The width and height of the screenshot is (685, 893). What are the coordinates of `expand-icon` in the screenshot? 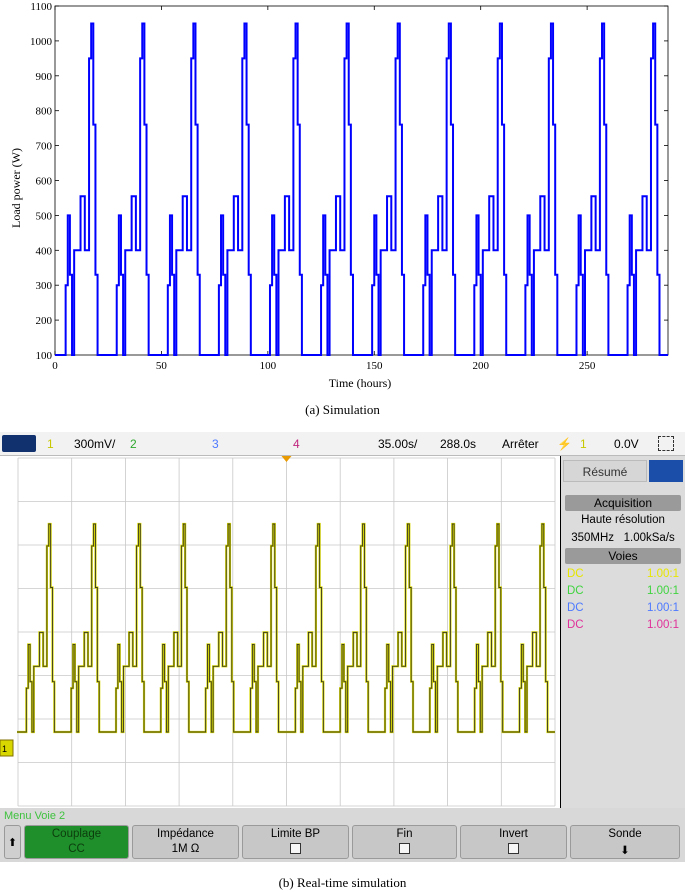 It's located at (666, 443).